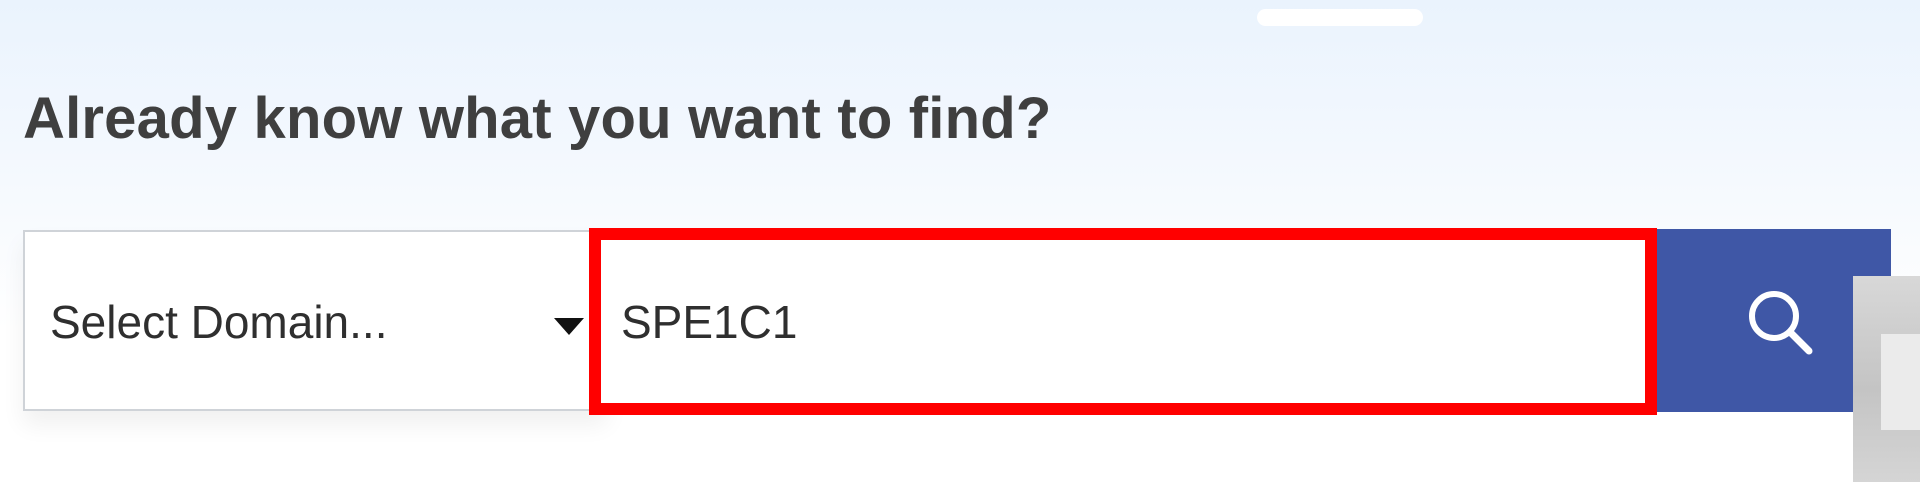 The image size is (1920, 499). I want to click on top-scroll-indicator, so click(1340, 17).